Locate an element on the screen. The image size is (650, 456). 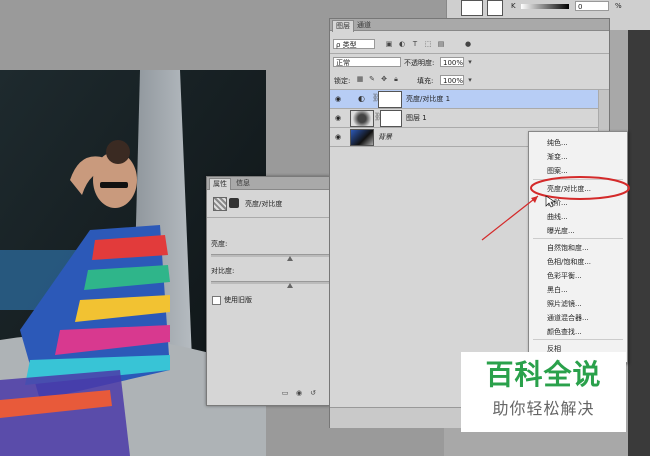
watermark-subtitle: 助你轻松解决 is located at coordinates (543, 408).